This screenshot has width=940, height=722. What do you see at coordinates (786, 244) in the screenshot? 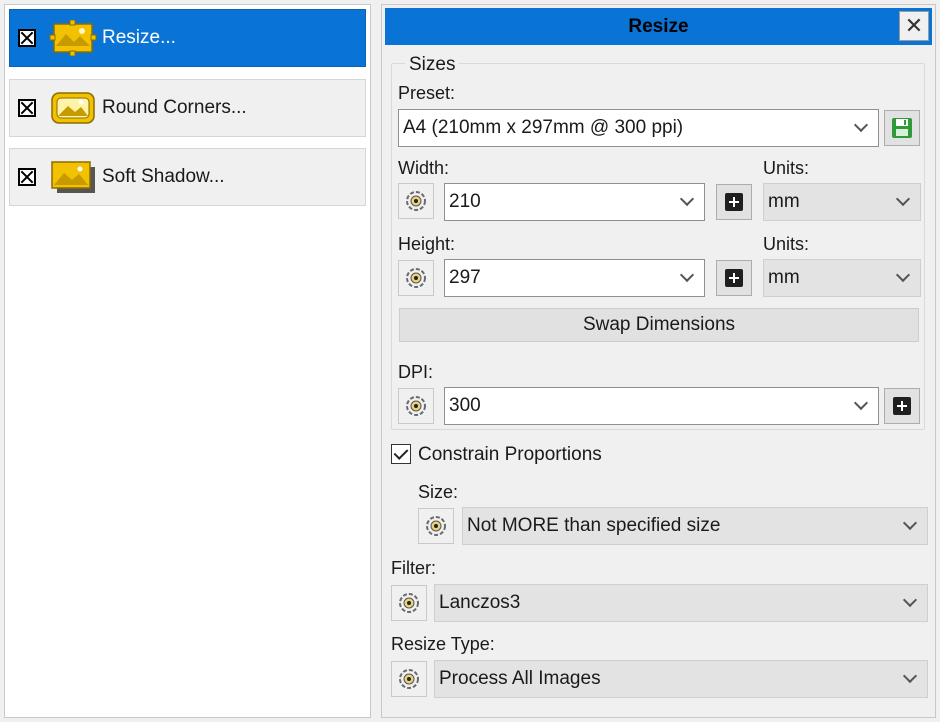
I see `height-units-label: Units:` at bounding box center [786, 244].